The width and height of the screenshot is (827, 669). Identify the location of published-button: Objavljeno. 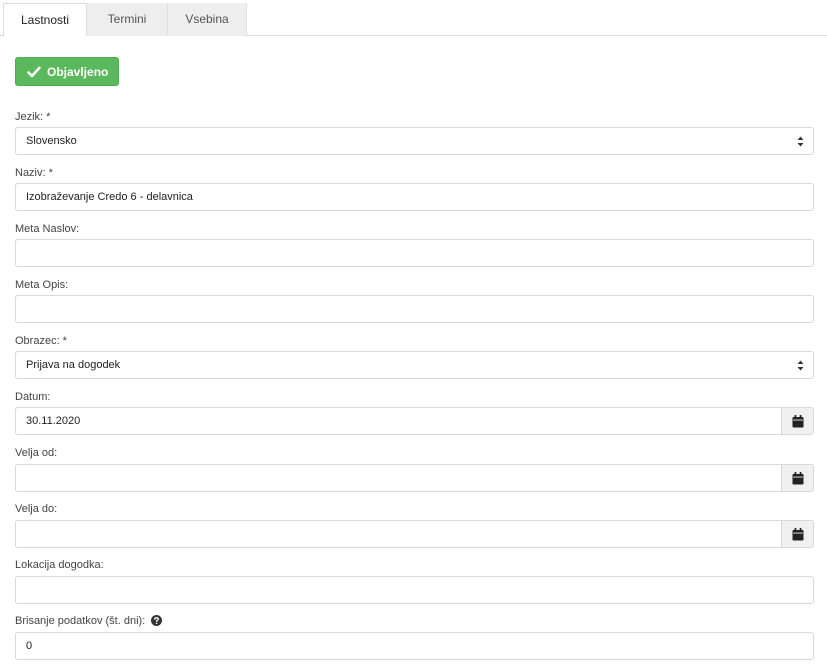
(67, 71).